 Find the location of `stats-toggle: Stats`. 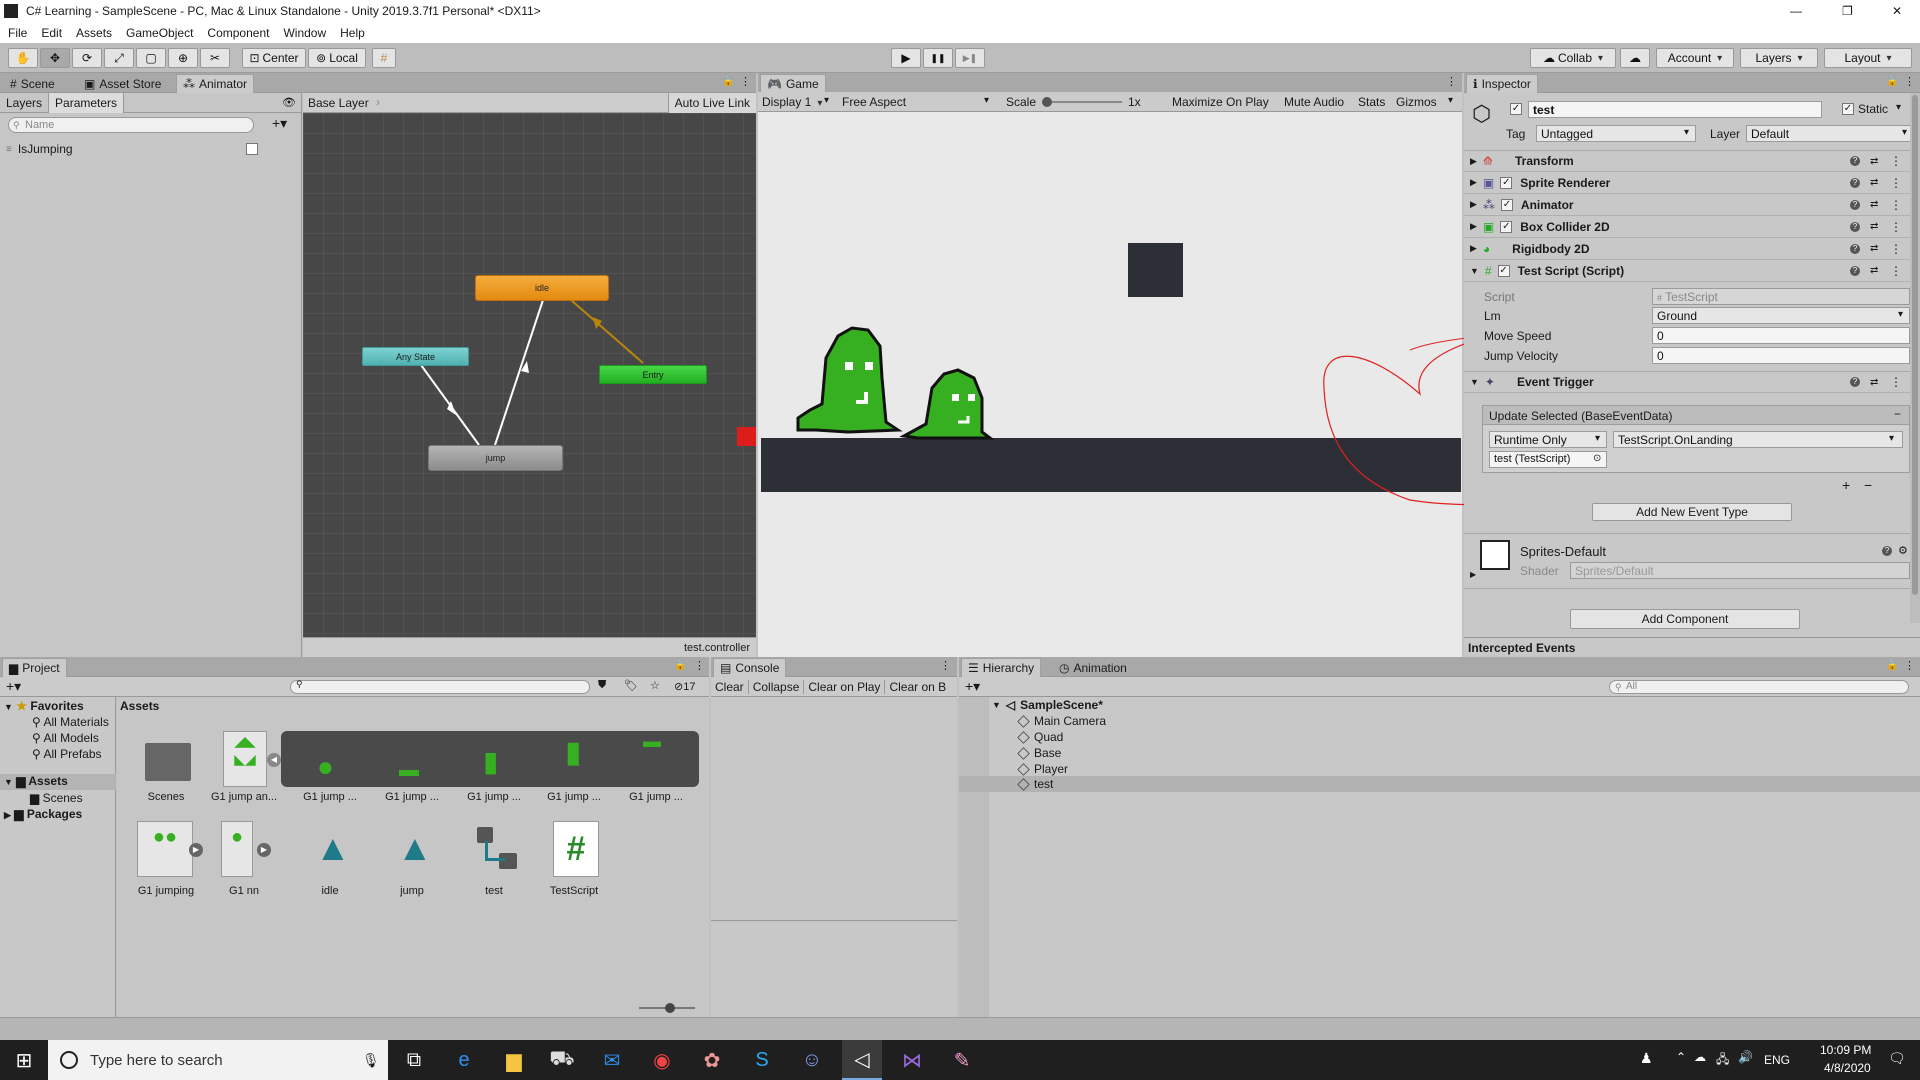

stats-toggle: Stats is located at coordinates (1371, 102).